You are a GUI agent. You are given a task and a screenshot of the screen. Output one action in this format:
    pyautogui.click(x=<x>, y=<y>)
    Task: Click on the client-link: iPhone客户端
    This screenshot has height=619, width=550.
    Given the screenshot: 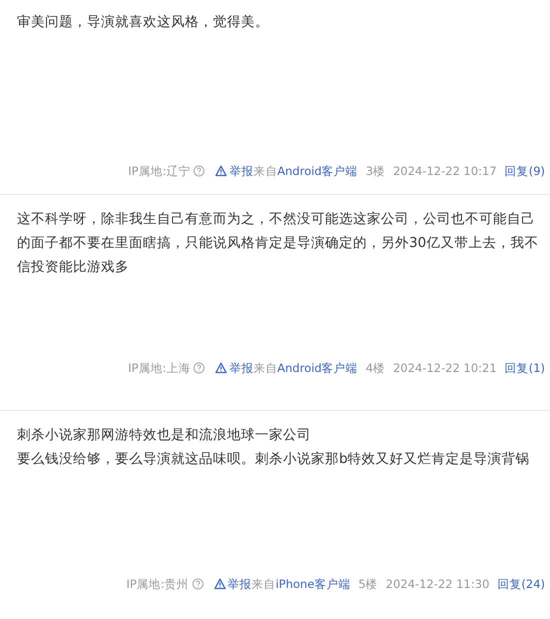 What is the action you would take?
    pyautogui.click(x=313, y=584)
    